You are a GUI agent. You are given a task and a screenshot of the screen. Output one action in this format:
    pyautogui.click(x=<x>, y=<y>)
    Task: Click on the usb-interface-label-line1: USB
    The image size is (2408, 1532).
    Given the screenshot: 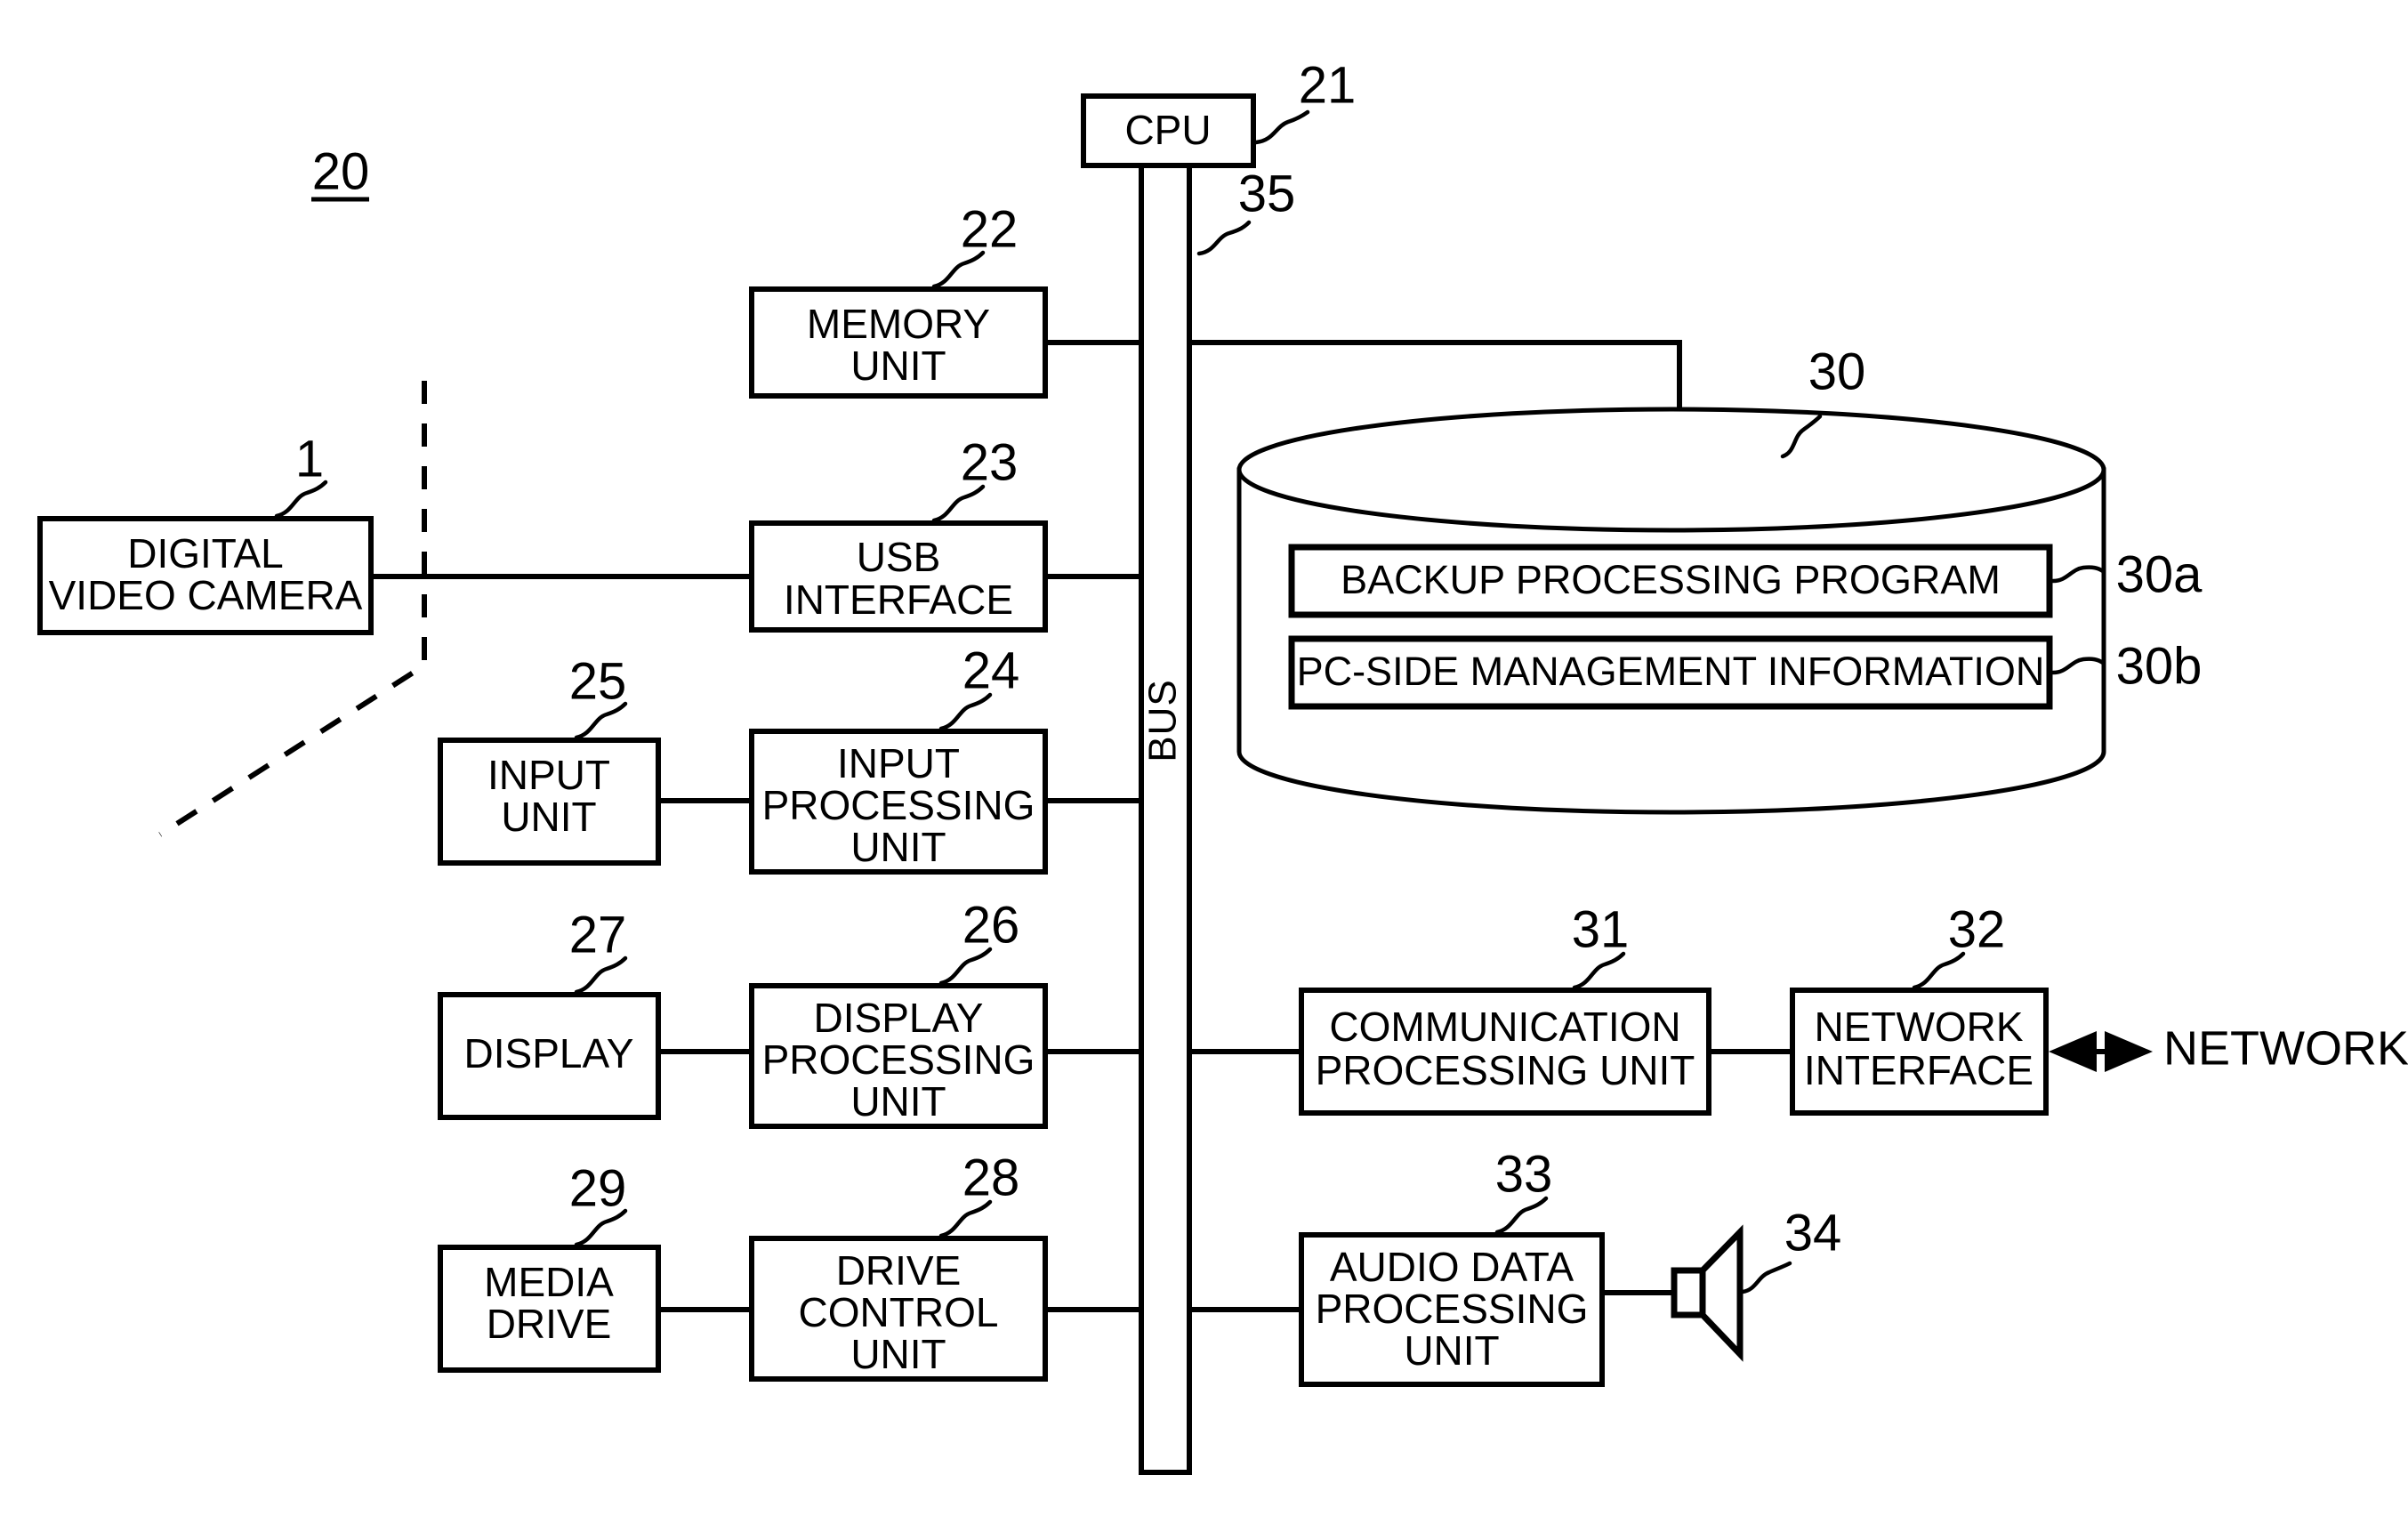 What is the action you would take?
    pyautogui.click(x=899, y=557)
    